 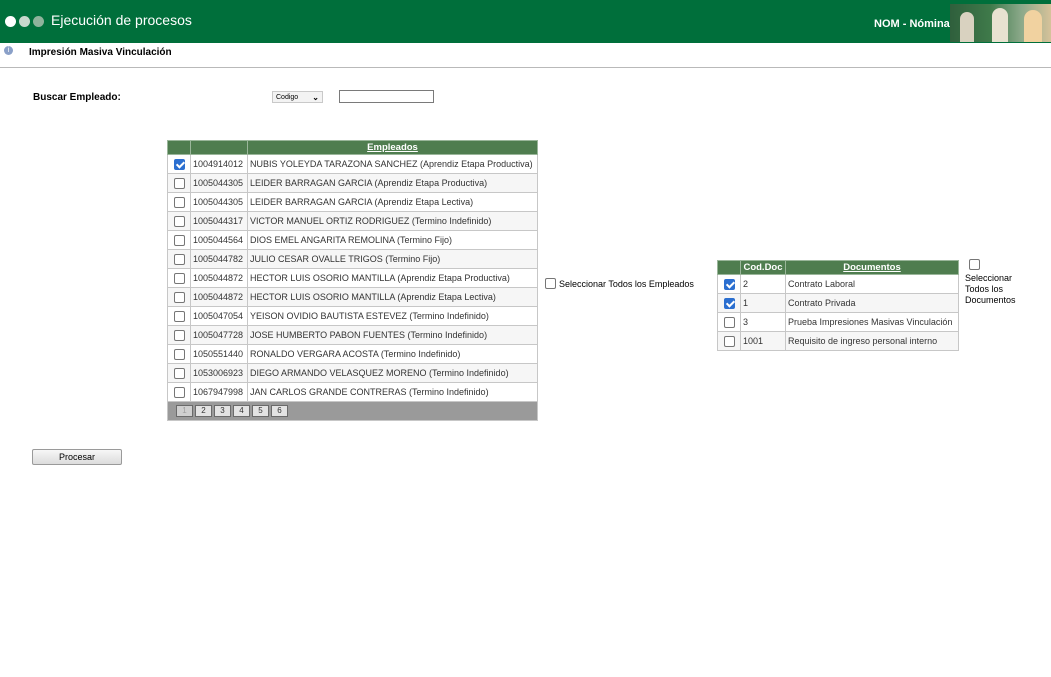 What do you see at coordinates (222, 411) in the screenshot?
I see `page-link: 3` at bounding box center [222, 411].